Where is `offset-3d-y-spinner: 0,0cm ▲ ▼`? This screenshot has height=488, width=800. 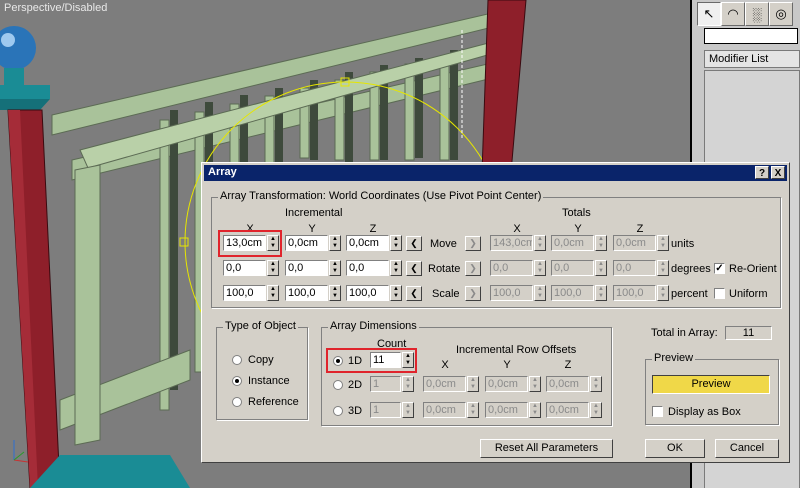 offset-3d-y-spinner: 0,0cm ▲ ▼ is located at coordinates (513, 410).